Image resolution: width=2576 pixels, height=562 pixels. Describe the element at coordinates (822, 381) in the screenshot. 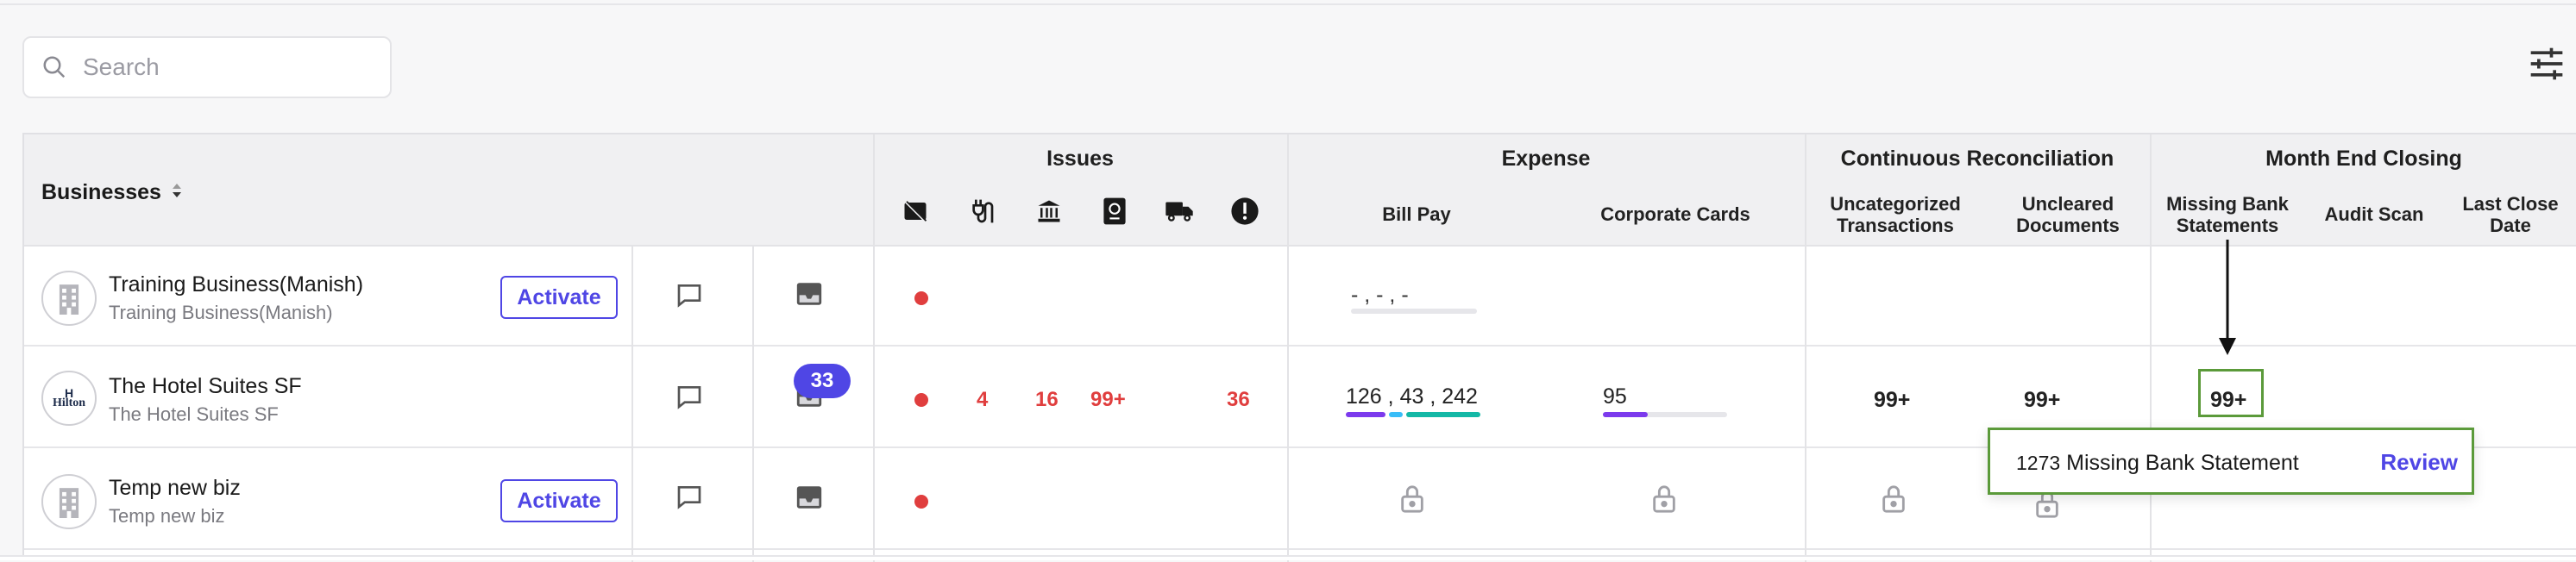

I see `inbox-count-badge: 33` at that location.